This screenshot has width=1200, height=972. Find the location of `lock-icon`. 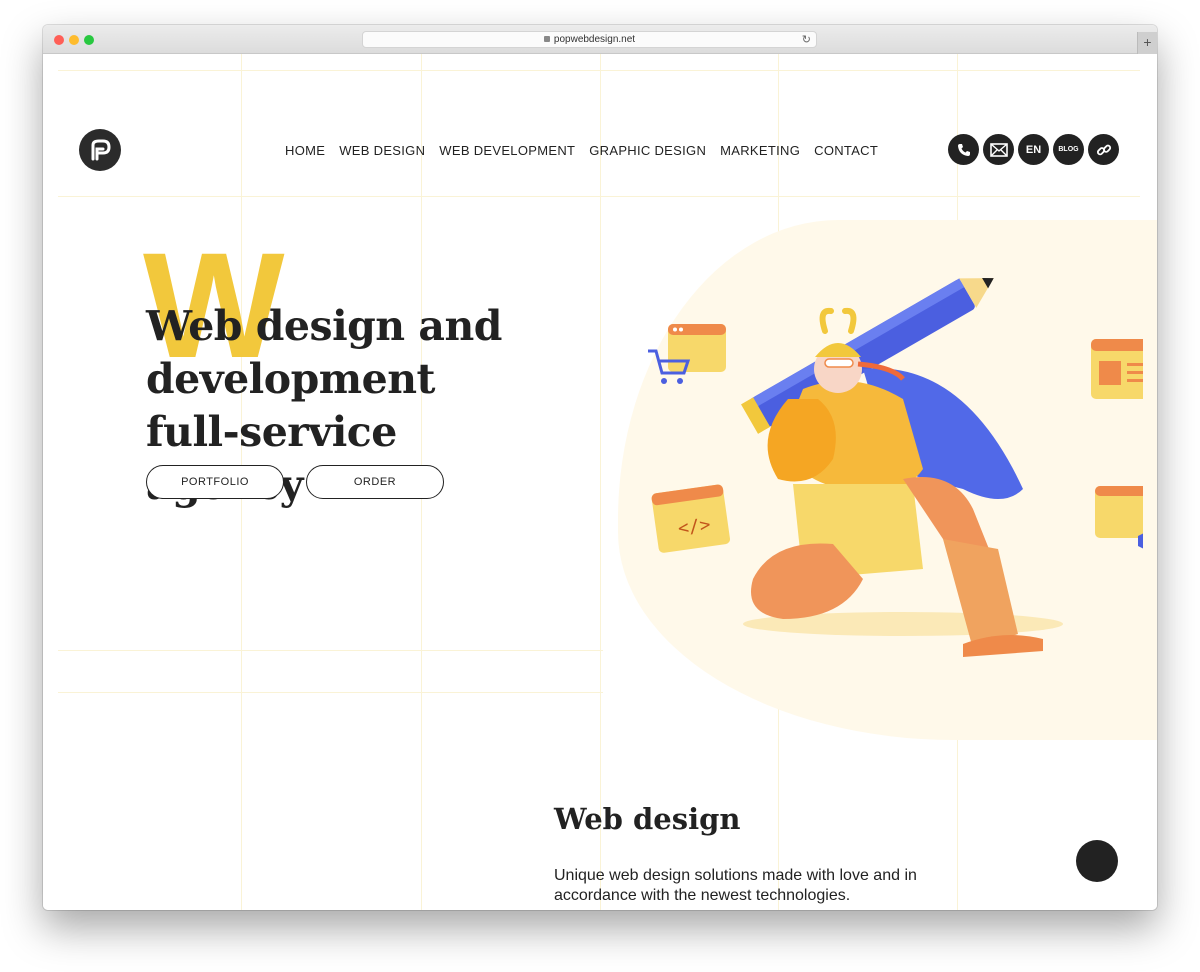

lock-icon is located at coordinates (546, 39).